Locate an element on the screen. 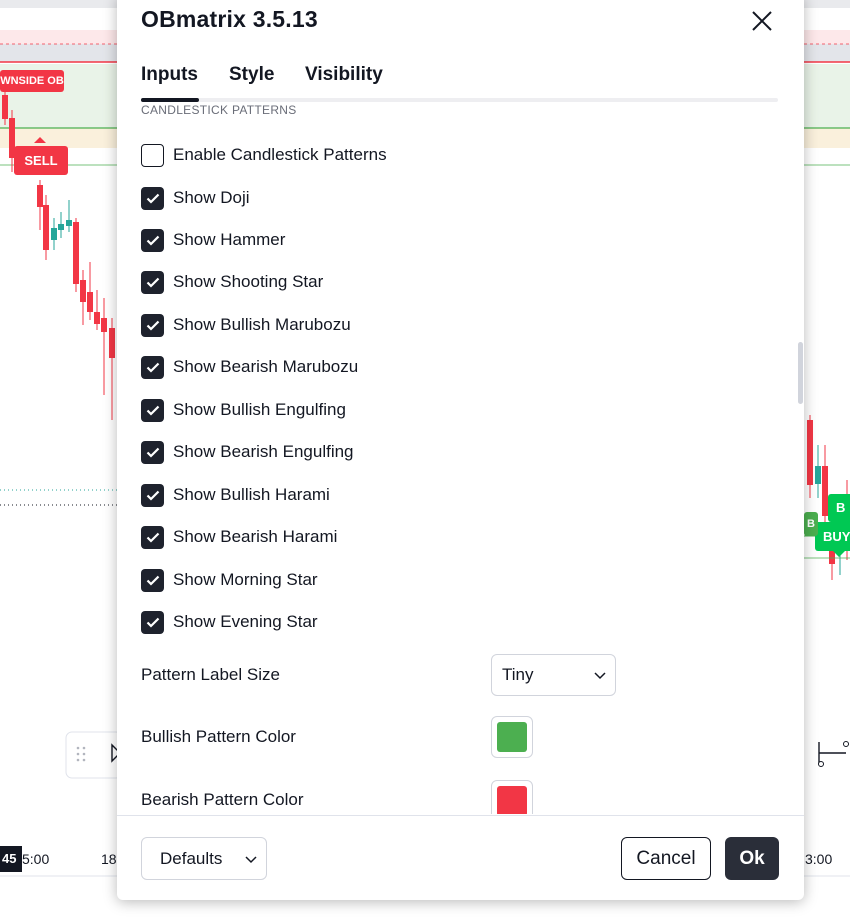 The width and height of the screenshot is (850, 917). checkbox-show-hammer: Show Hammer is located at coordinates (213, 240).